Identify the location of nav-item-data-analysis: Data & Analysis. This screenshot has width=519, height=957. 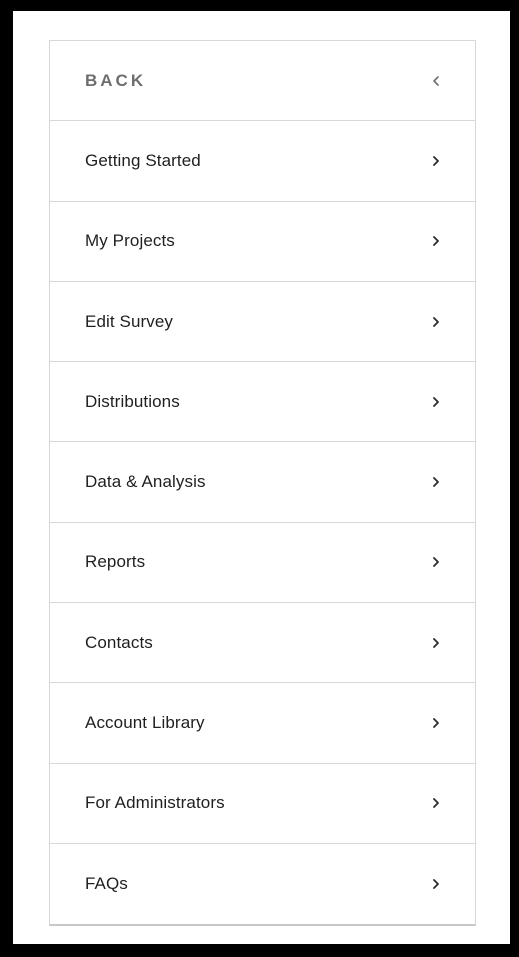
(262, 482).